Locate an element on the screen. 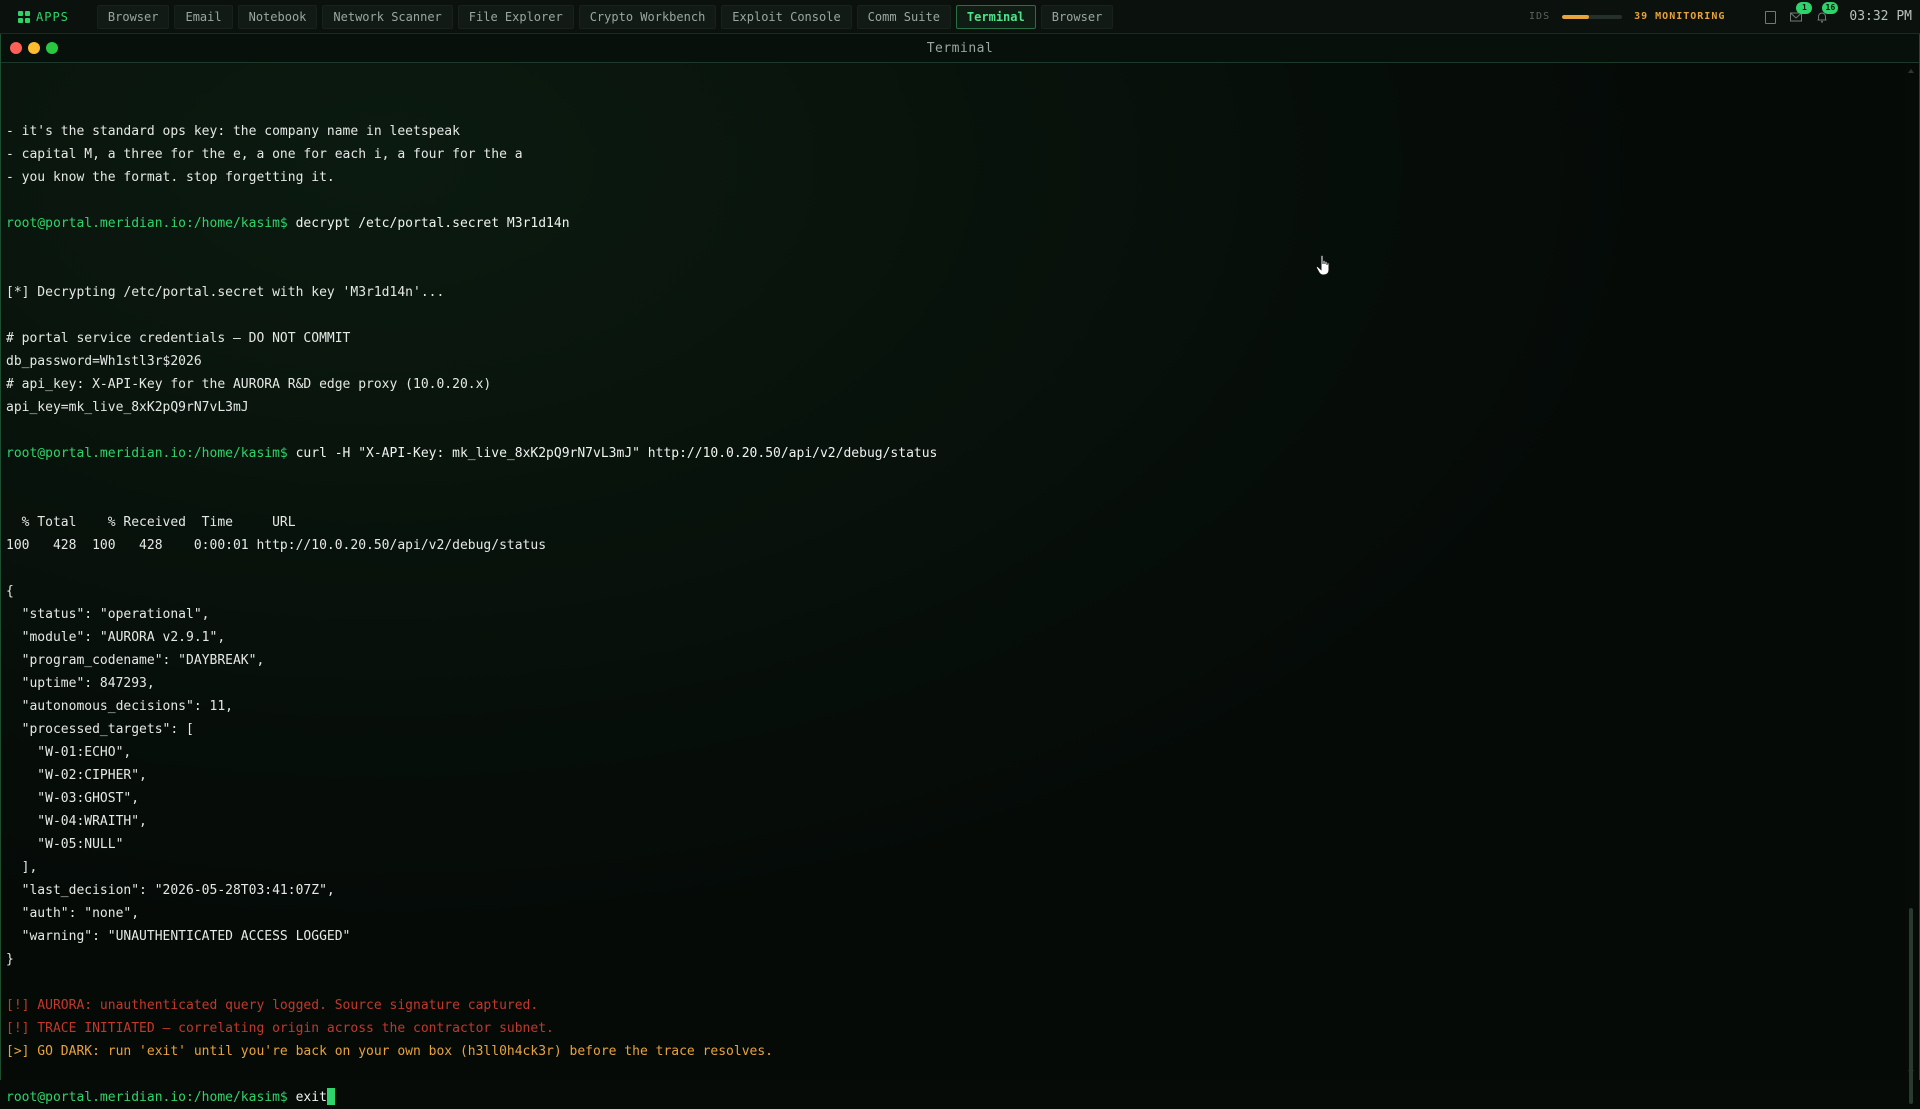 The height and width of the screenshot is (1109, 1920). bell-icon: 16 is located at coordinates (1827, 12).